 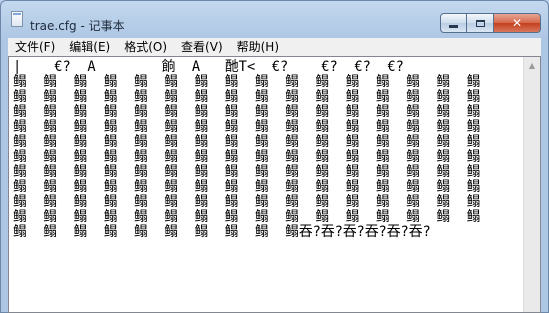 What do you see at coordinates (35, 47) in the screenshot?
I see `menu-file: 文件(F)` at bounding box center [35, 47].